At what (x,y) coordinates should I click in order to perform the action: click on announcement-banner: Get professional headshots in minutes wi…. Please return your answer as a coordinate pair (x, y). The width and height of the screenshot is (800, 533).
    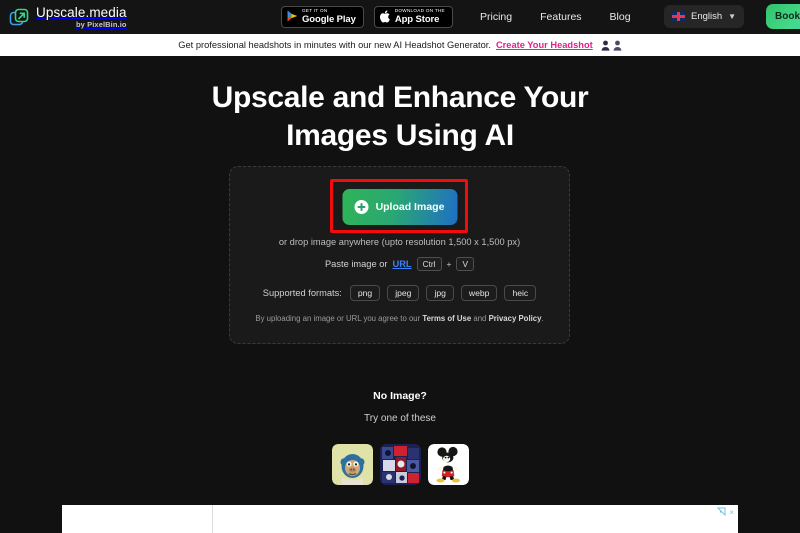
    Looking at the image, I should click on (400, 45).